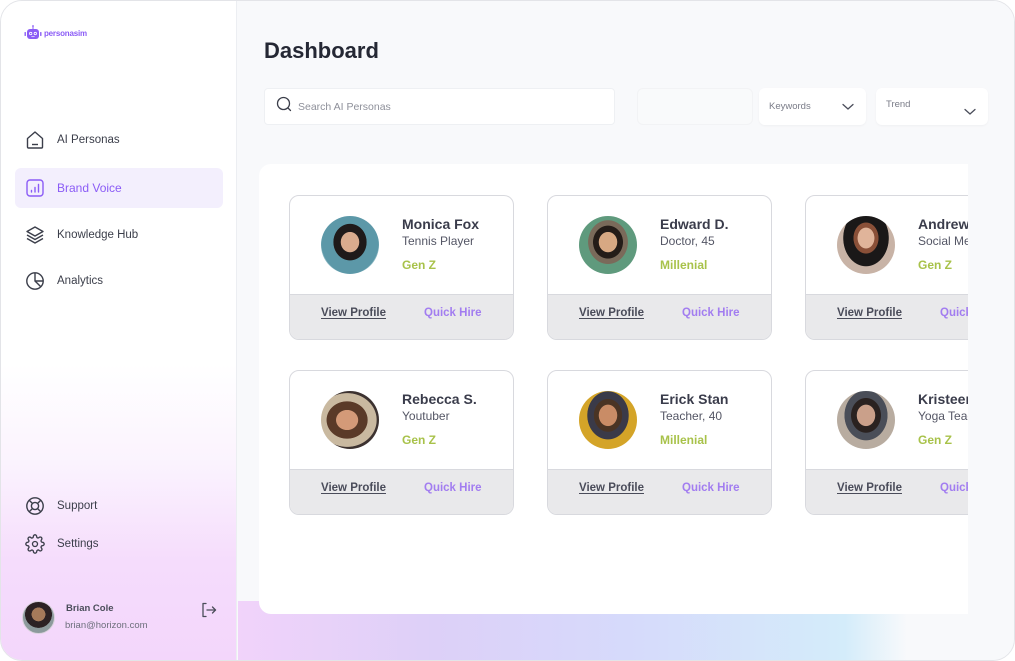 The height and width of the screenshot is (661, 1015). I want to click on robot-icon, so click(33, 33).